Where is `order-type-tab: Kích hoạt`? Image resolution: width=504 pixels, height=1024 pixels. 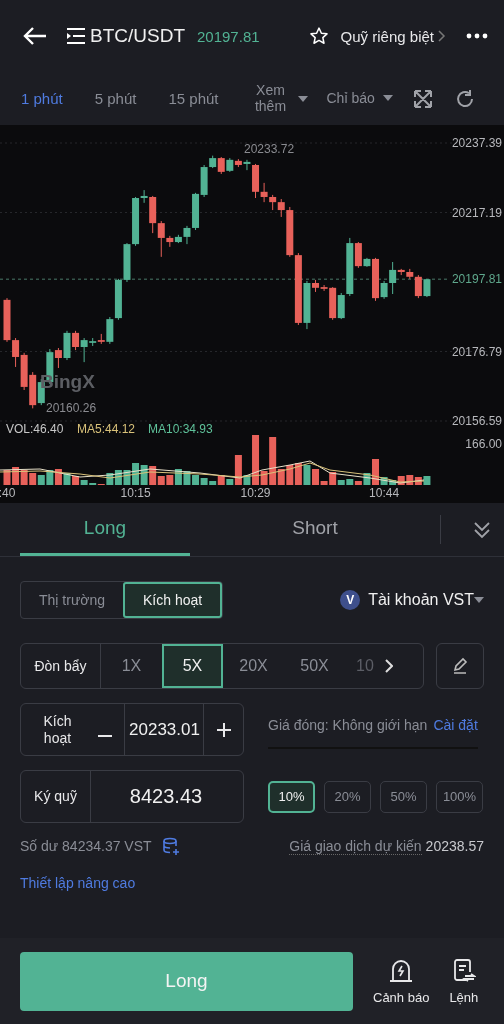
order-type-tab: Kích hoạt is located at coordinates (173, 600).